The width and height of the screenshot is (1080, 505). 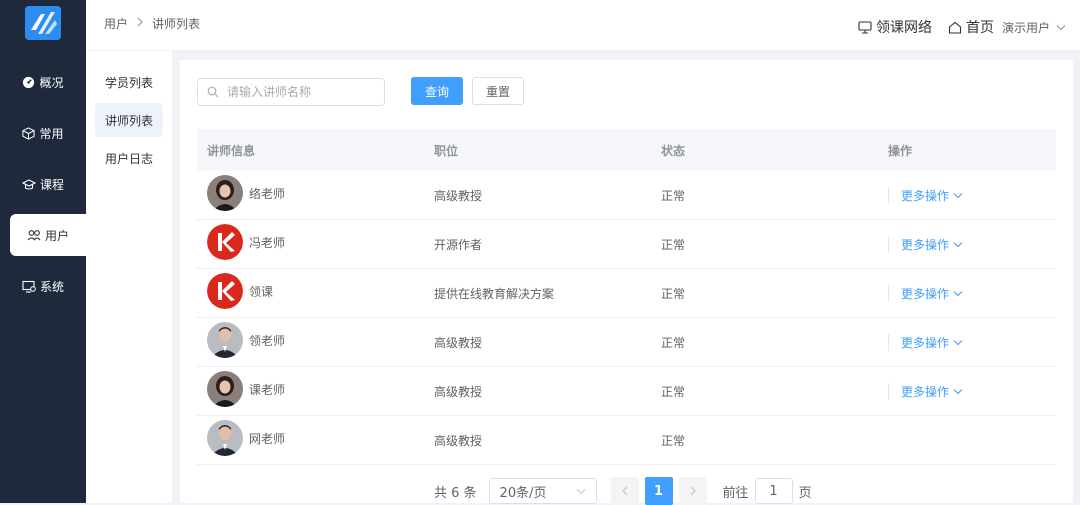 I want to click on column-header-teacher-info: 讲师信息, so click(x=231, y=150).